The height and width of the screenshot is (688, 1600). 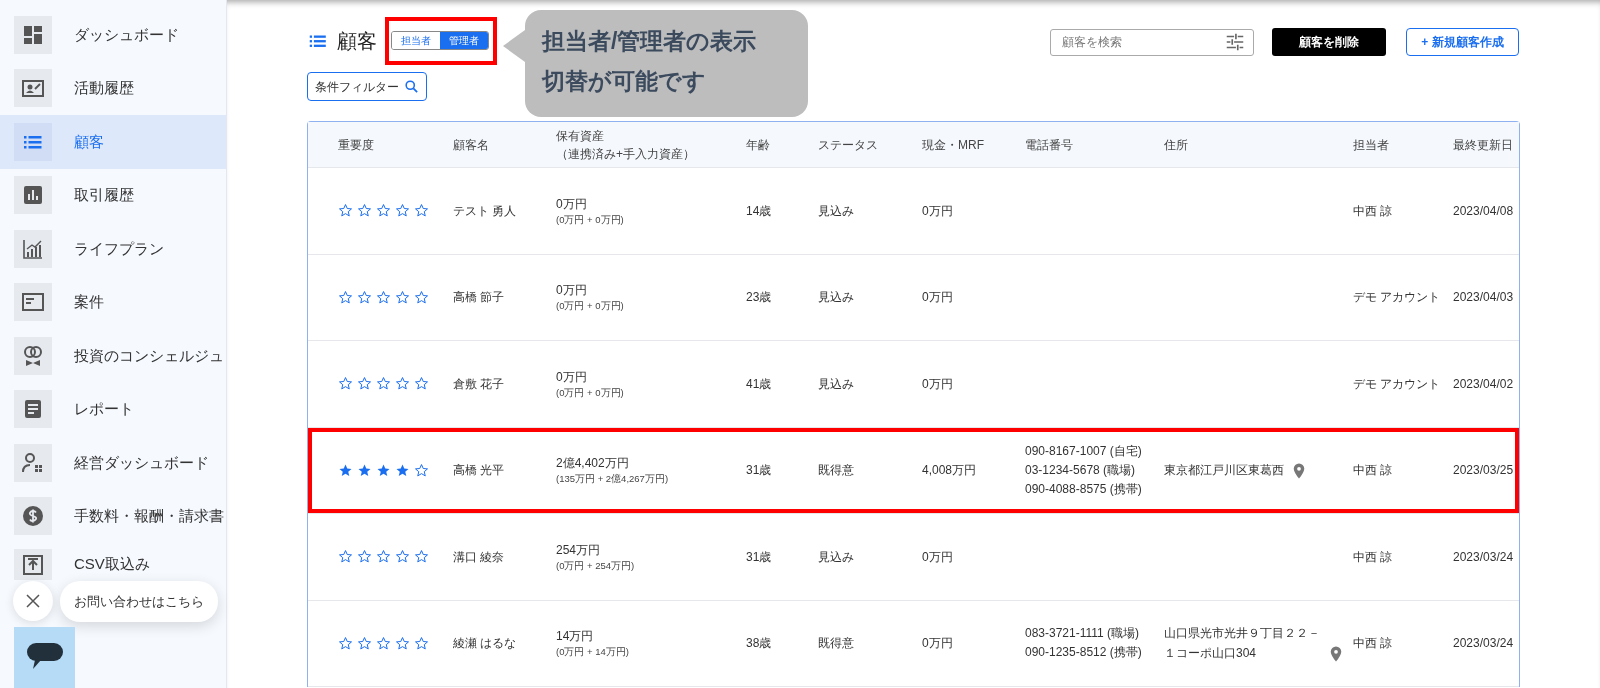 What do you see at coordinates (113, 356) in the screenshot?
I see `sidebar-item: 投資のコンシェルジュ` at bounding box center [113, 356].